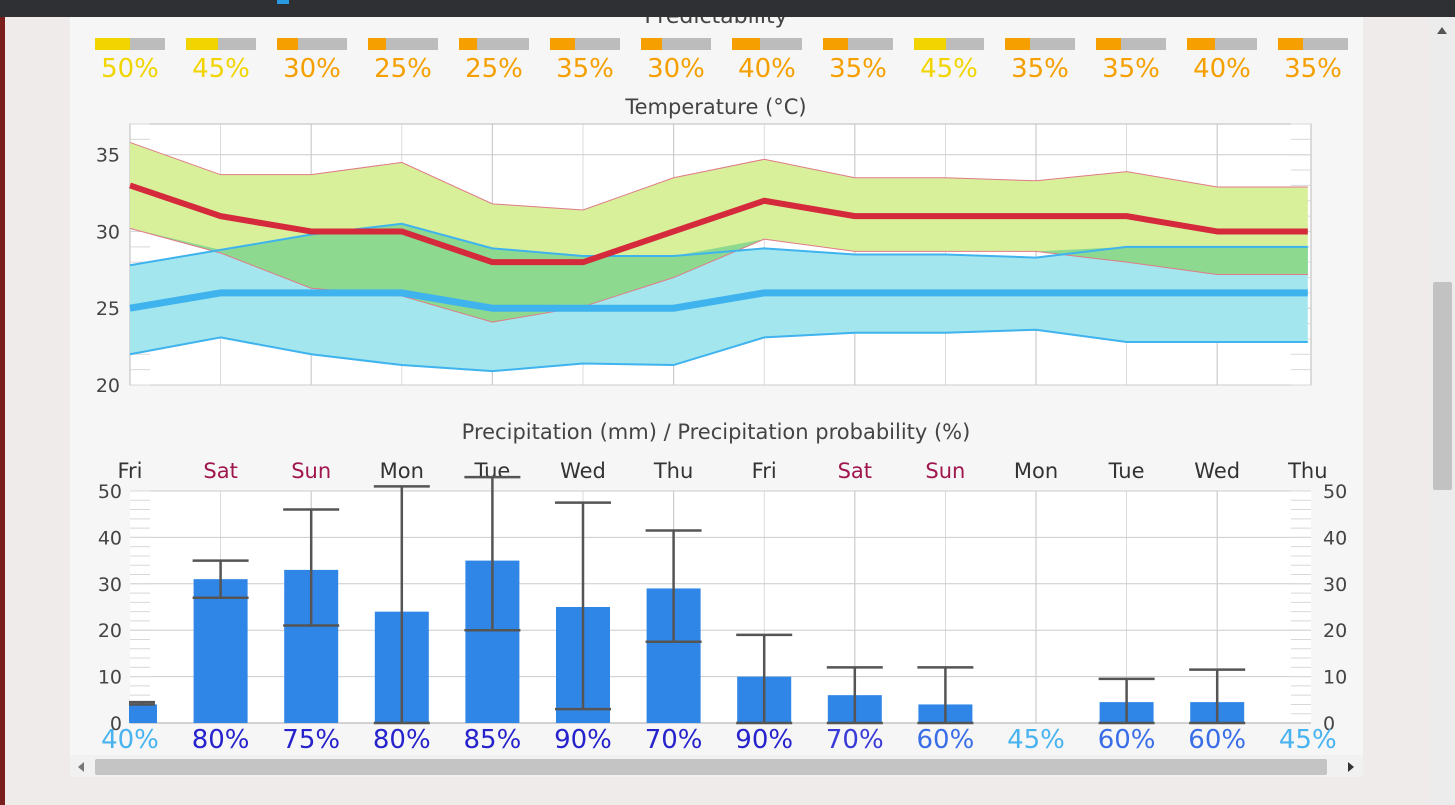 The width and height of the screenshot is (1455, 805). What do you see at coordinates (715, 107) in the screenshot?
I see `temperature-chart-title: Temperature (°C)` at bounding box center [715, 107].